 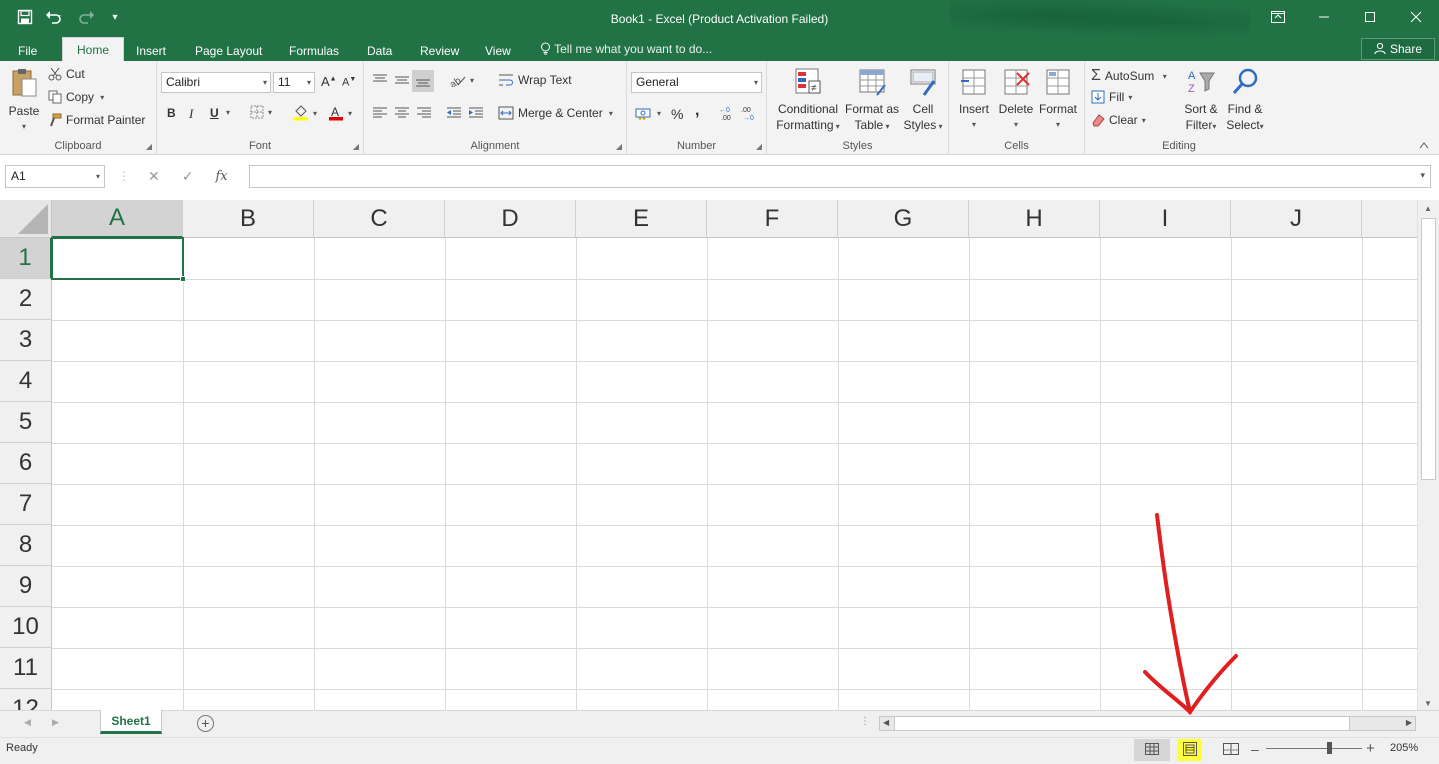 I want to click on prev-sheet-icon: ◀, so click(x=27, y=722).